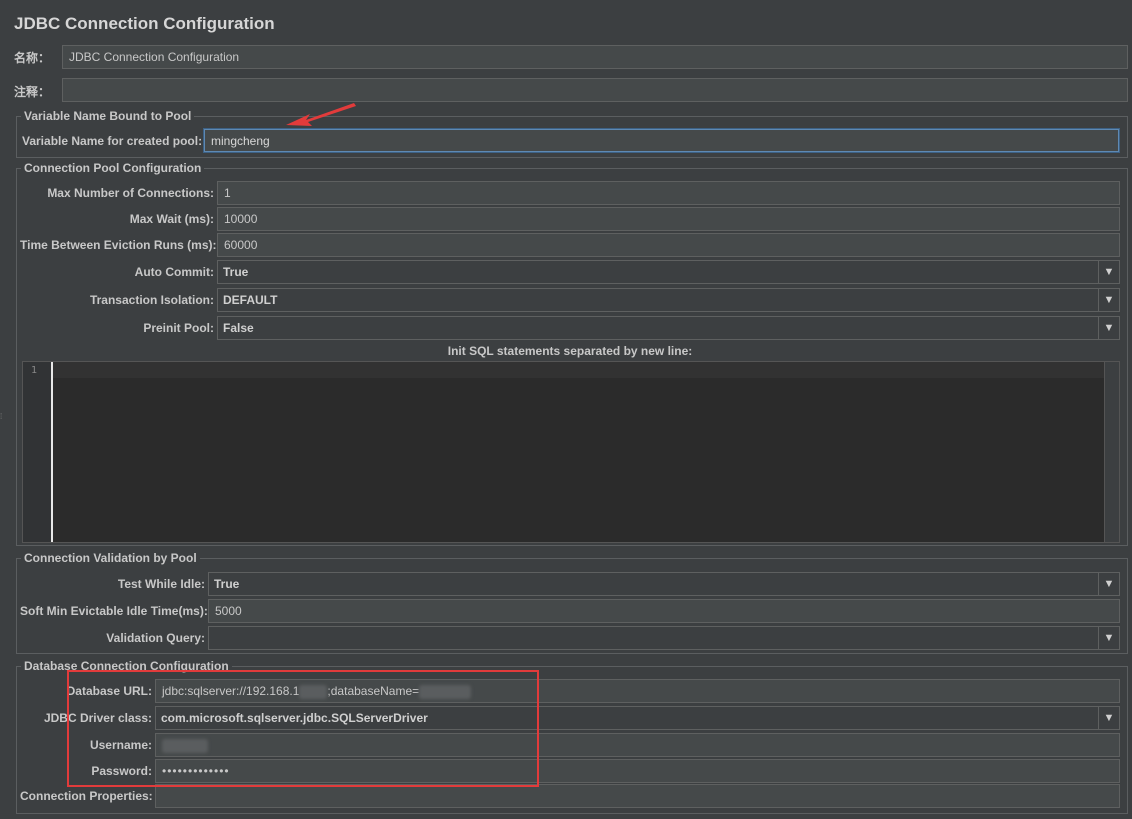 This screenshot has width=1132, height=819. What do you see at coordinates (250, 300) in the screenshot?
I see `isolation-value: DEFAULT` at bounding box center [250, 300].